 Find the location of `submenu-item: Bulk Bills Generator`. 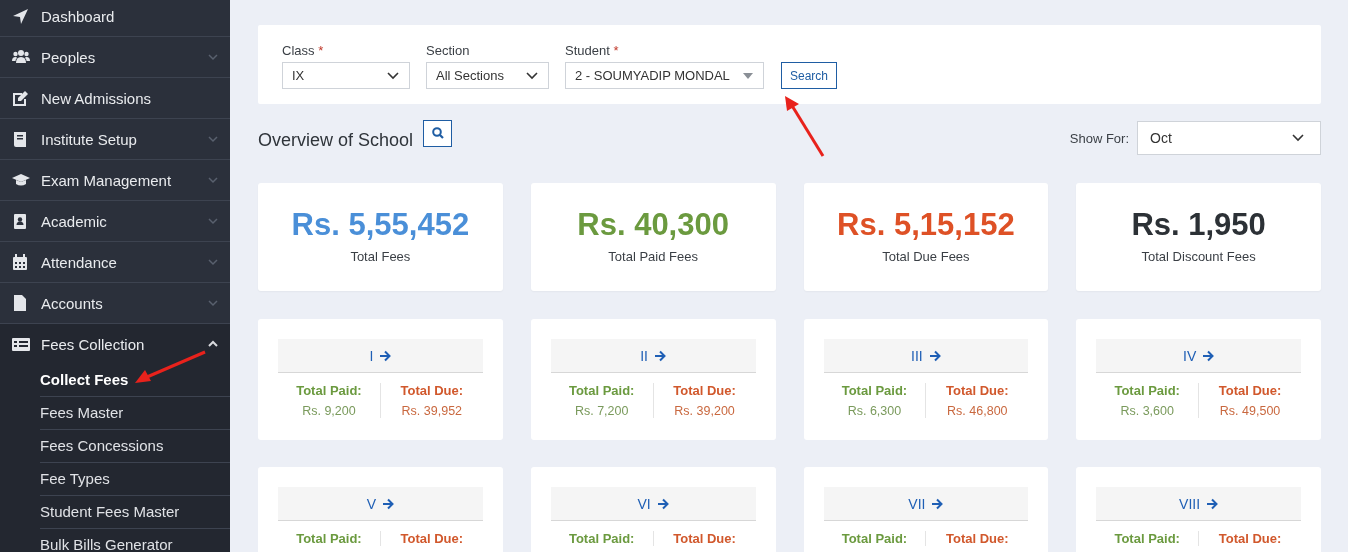

submenu-item: Bulk Bills Generator is located at coordinates (135, 540).